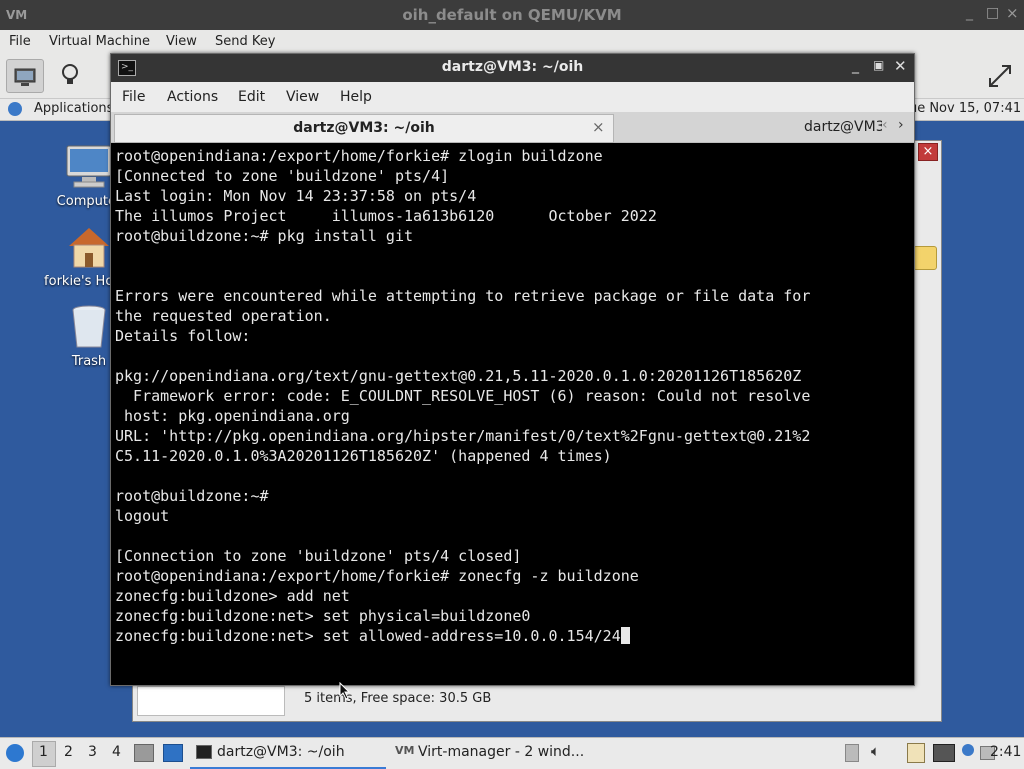 This screenshot has width=1024, height=769. What do you see at coordinates (251, 97) in the screenshot?
I see `terminal-menu-edit: Edit` at bounding box center [251, 97].